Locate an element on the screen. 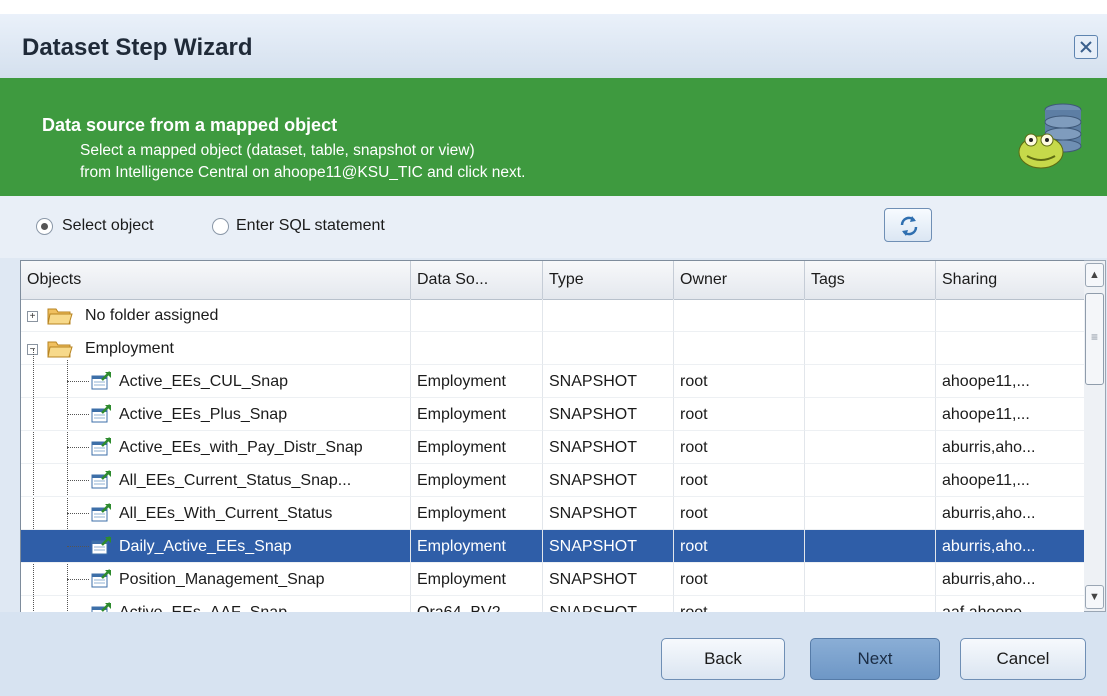 The width and height of the screenshot is (1107, 696). close-icon is located at coordinates (1086, 47).